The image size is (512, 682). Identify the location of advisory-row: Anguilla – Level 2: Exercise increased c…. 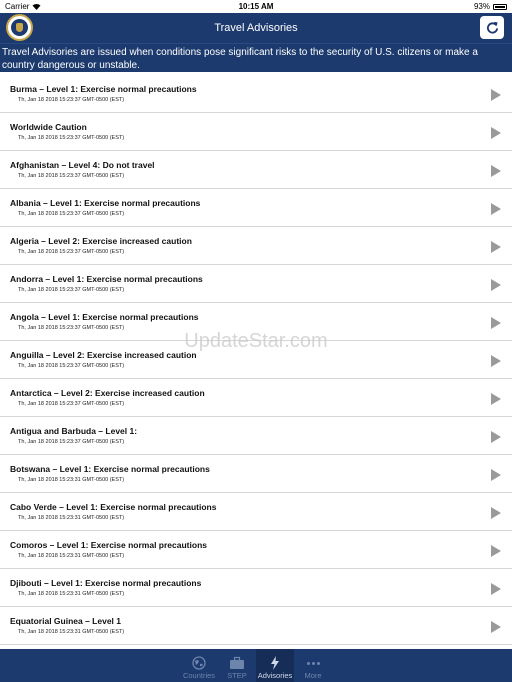
(256, 360).